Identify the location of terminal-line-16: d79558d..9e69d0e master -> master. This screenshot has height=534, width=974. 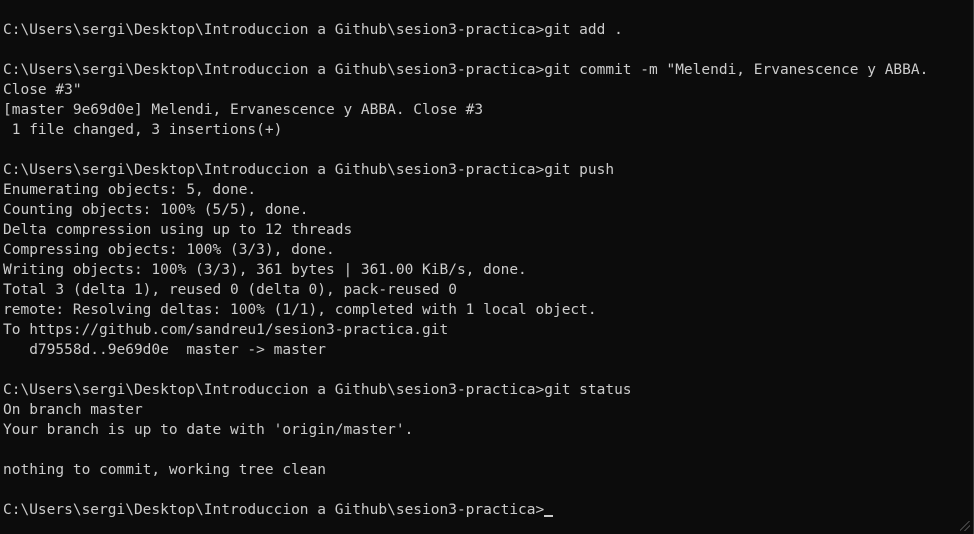
(165, 350).